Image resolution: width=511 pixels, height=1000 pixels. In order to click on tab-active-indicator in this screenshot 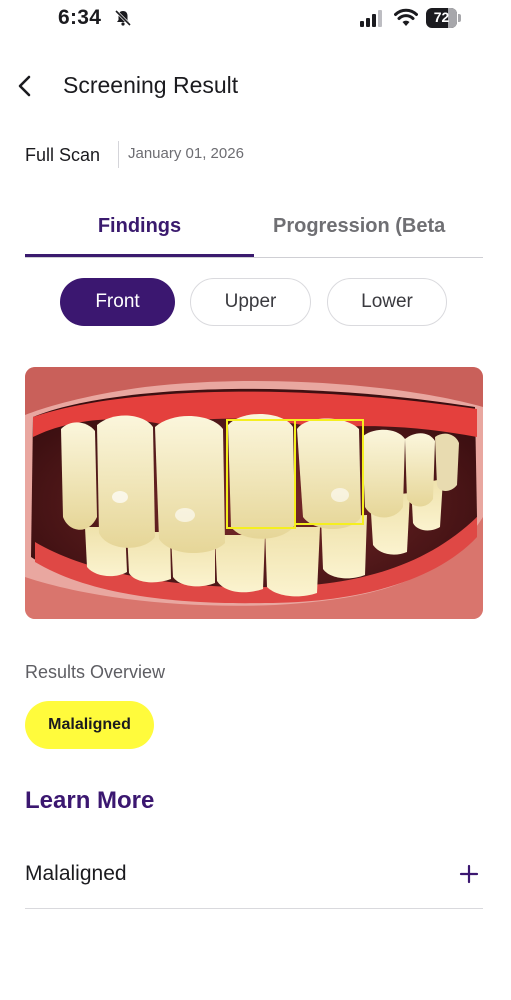, I will do `click(139, 255)`.